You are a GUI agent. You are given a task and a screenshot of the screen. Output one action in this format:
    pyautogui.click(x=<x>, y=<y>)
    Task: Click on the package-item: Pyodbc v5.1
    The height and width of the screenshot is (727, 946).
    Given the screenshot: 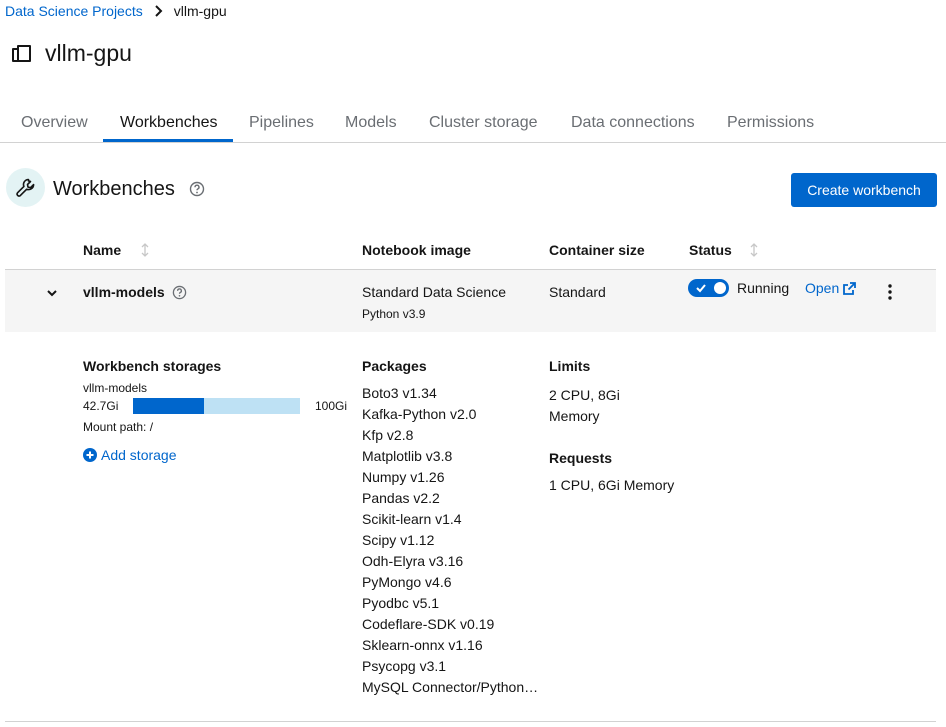 What is the action you would take?
    pyautogui.click(x=401, y=603)
    